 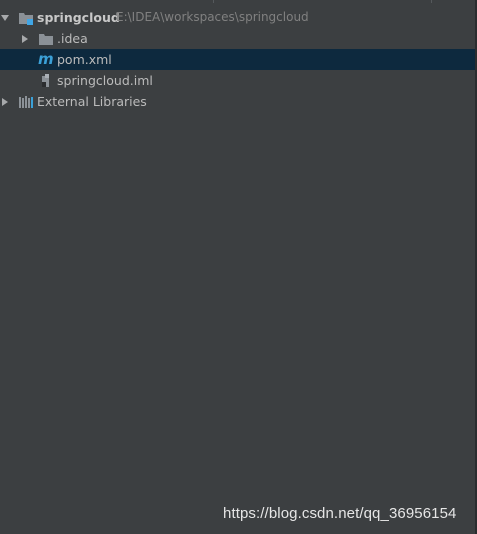 What do you see at coordinates (5, 17) in the screenshot?
I see `chevron-down-icon` at bounding box center [5, 17].